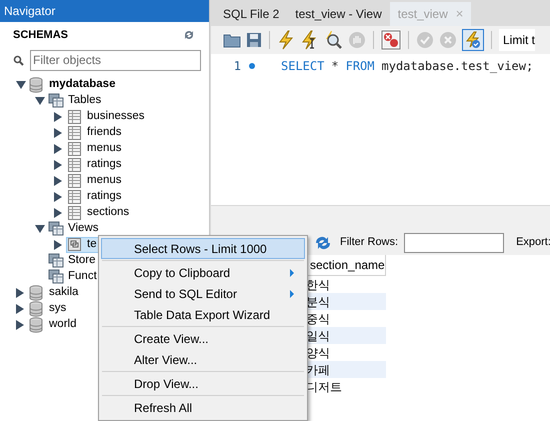 Image resolution: width=550 pixels, height=421 pixels. Describe the element at coordinates (333, 40) in the screenshot. I see `magnifier-icon` at that location.